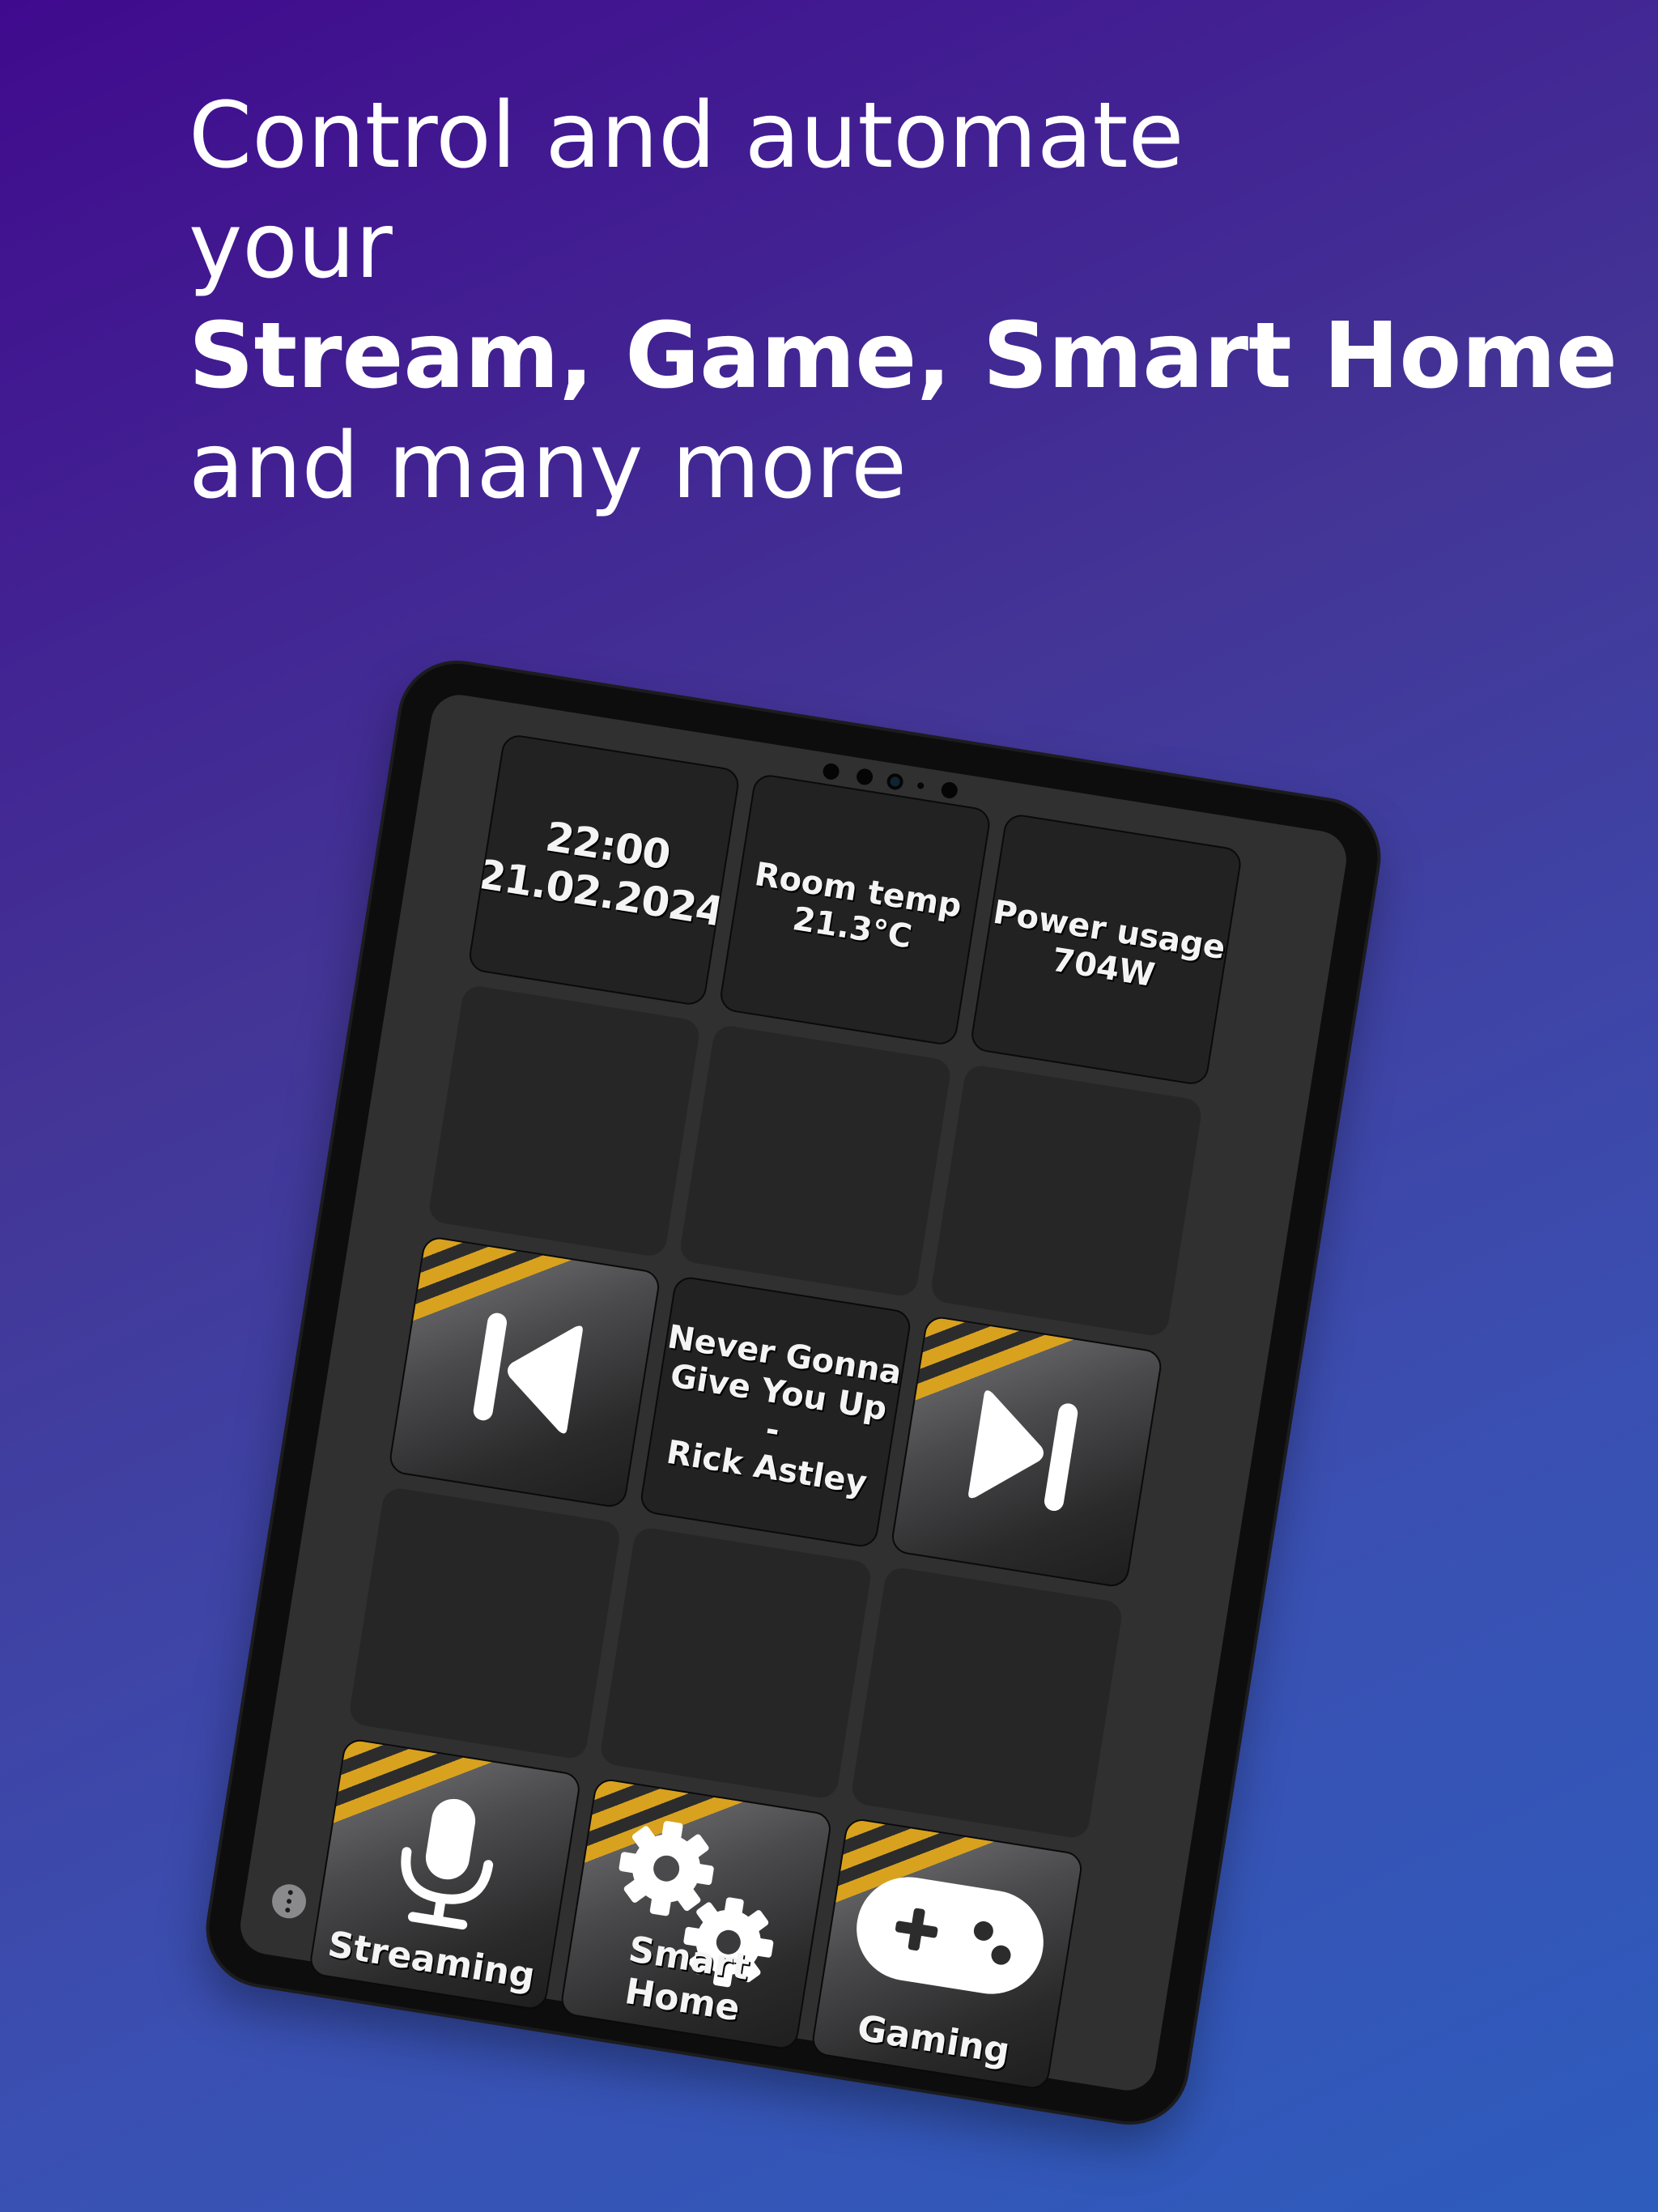 The image size is (1658, 2212). What do you see at coordinates (1106, 950) in the screenshot?
I see `power-usage-tile: Power usage 704W` at bounding box center [1106, 950].